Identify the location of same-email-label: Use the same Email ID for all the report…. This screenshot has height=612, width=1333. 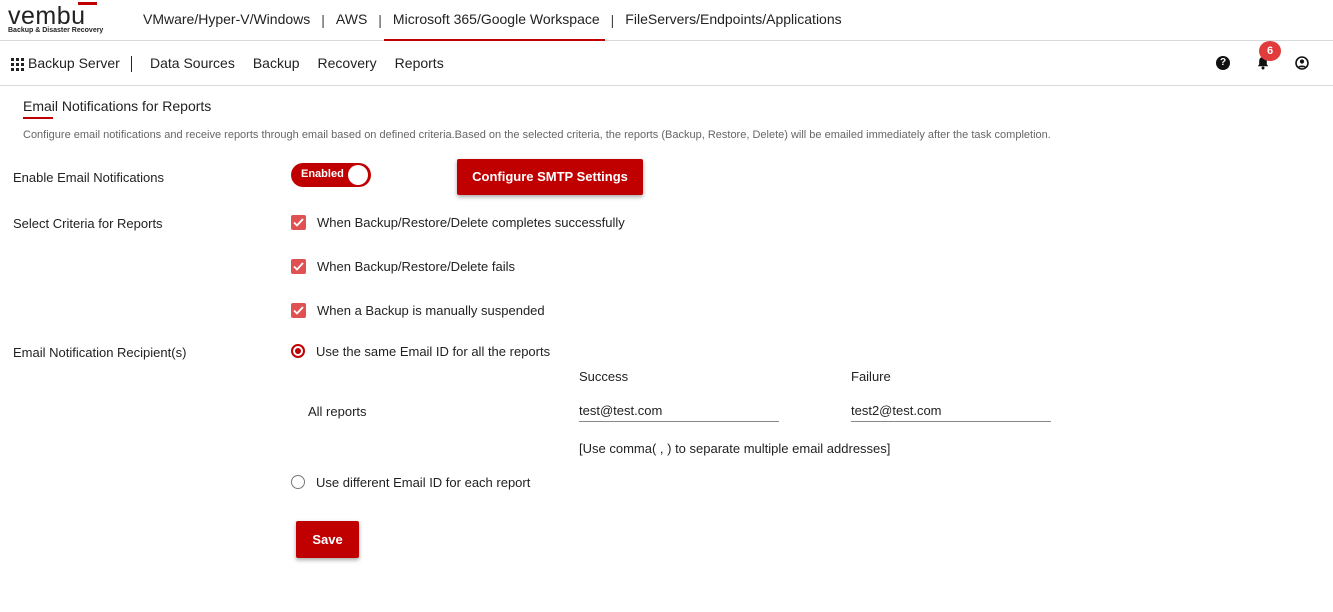
(433, 351).